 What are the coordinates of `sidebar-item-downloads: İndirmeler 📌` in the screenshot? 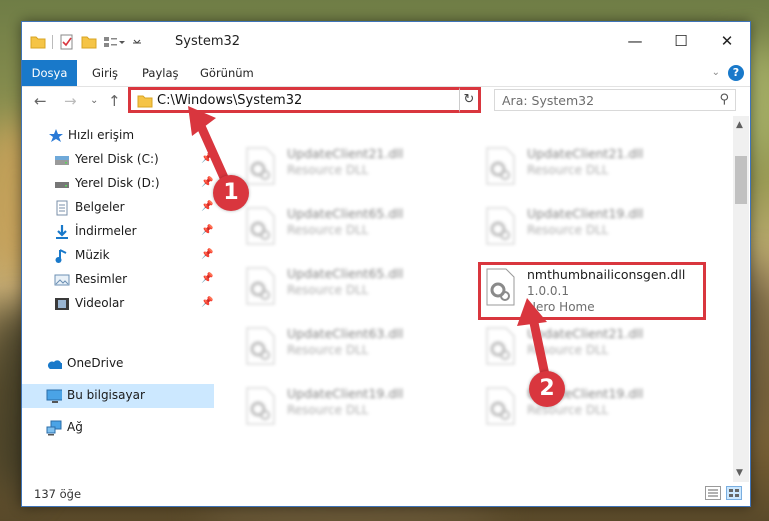 It's located at (118, 232).